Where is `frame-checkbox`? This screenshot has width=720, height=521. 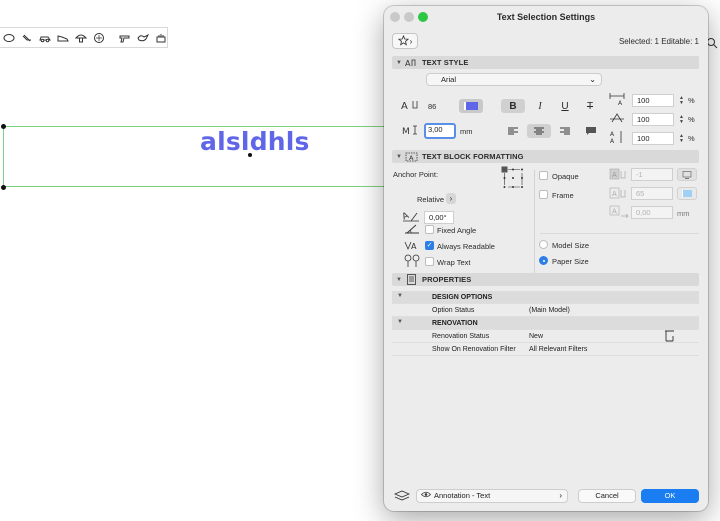
frame-checkbox is located at coordinates (543, 194).